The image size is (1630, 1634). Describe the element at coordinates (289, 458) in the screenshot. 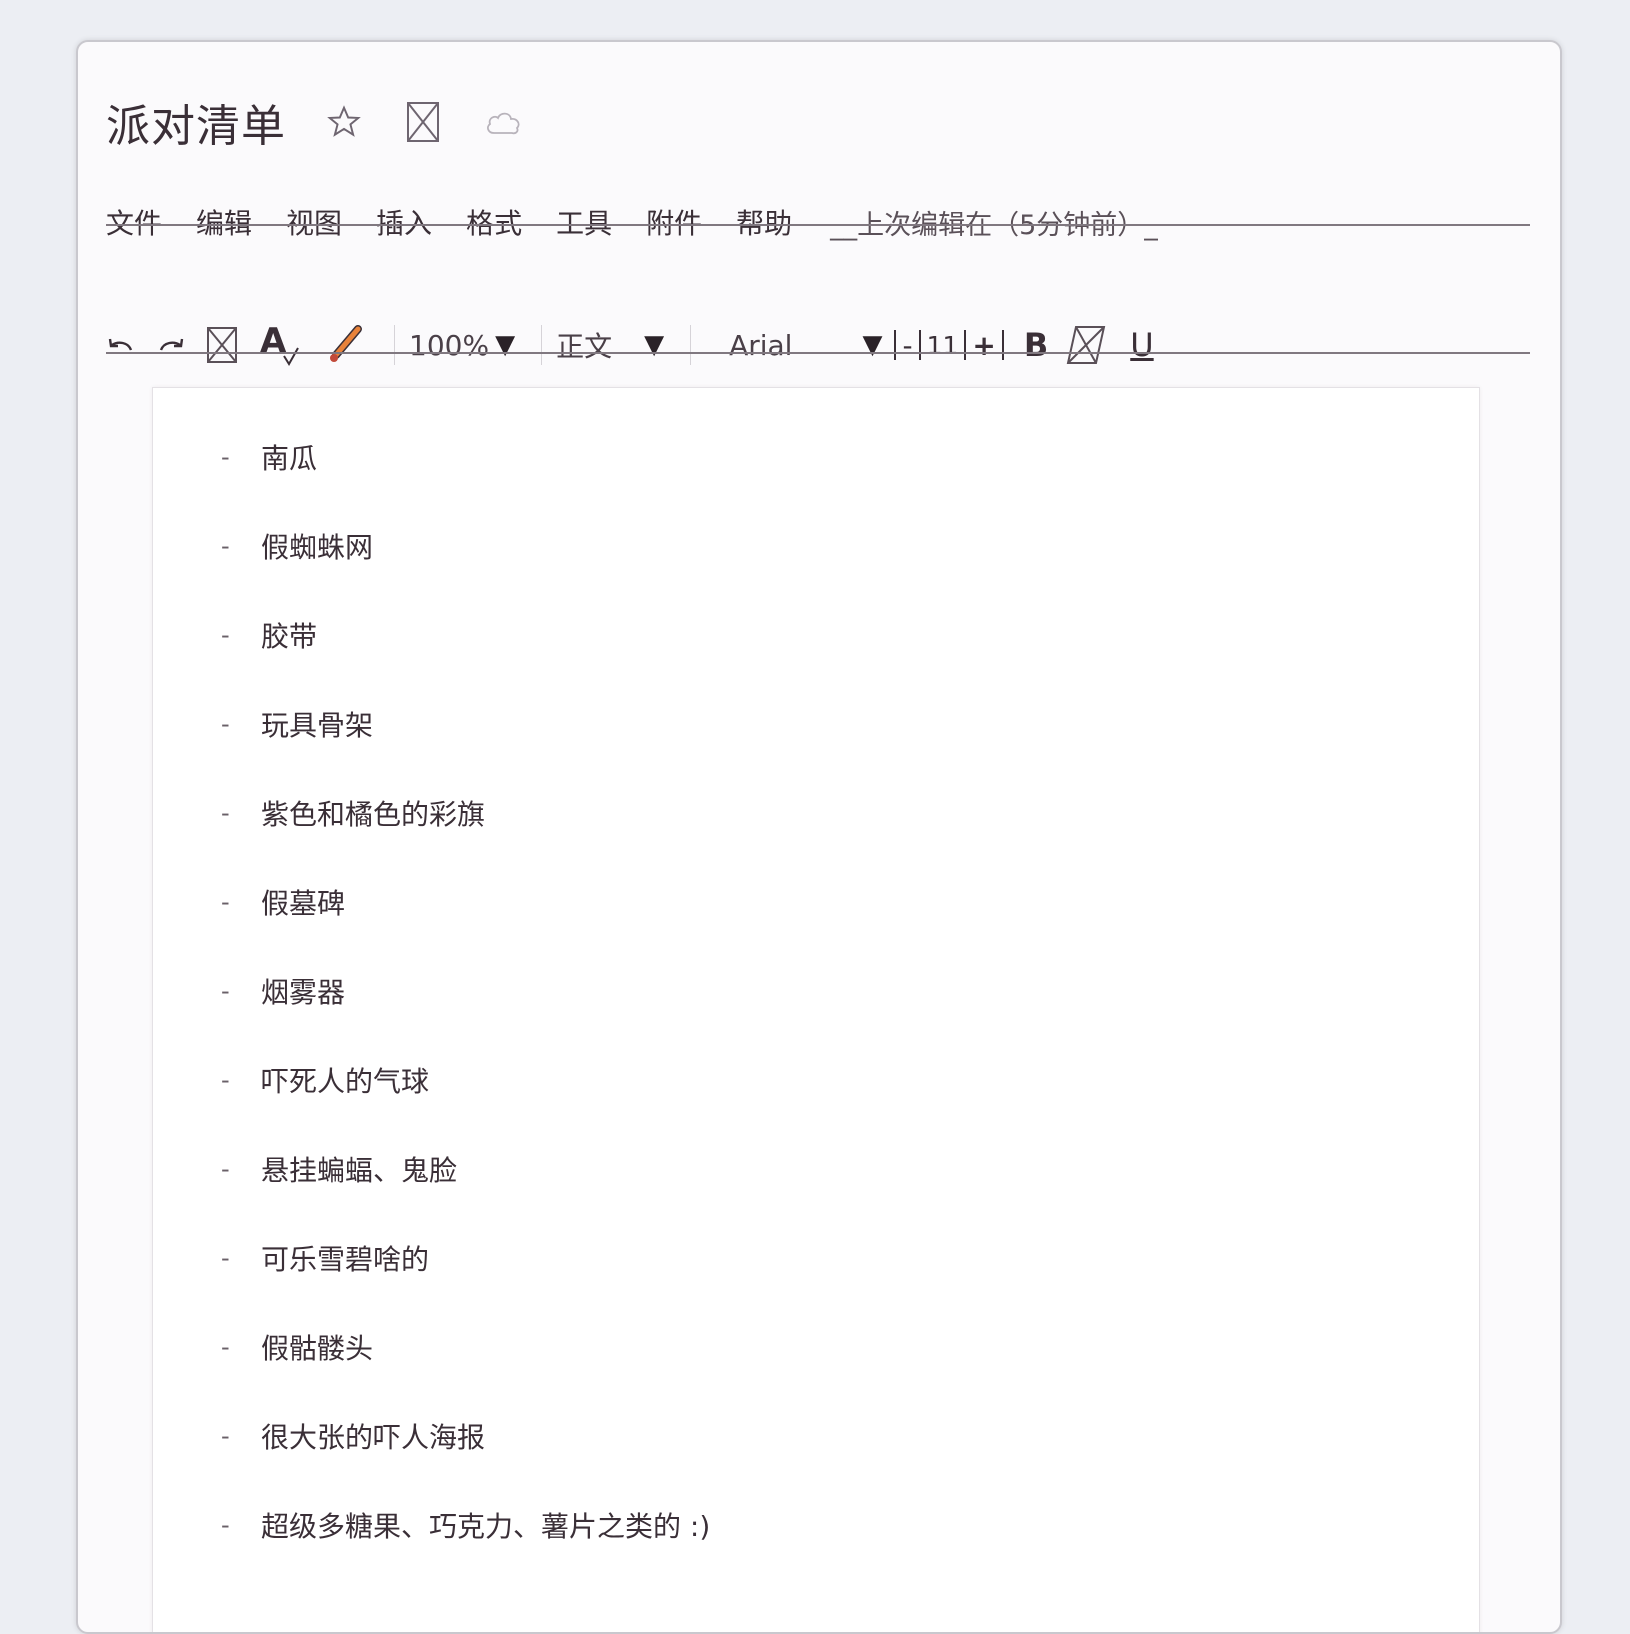

I see `list-item-text: 南瓜` at that location.